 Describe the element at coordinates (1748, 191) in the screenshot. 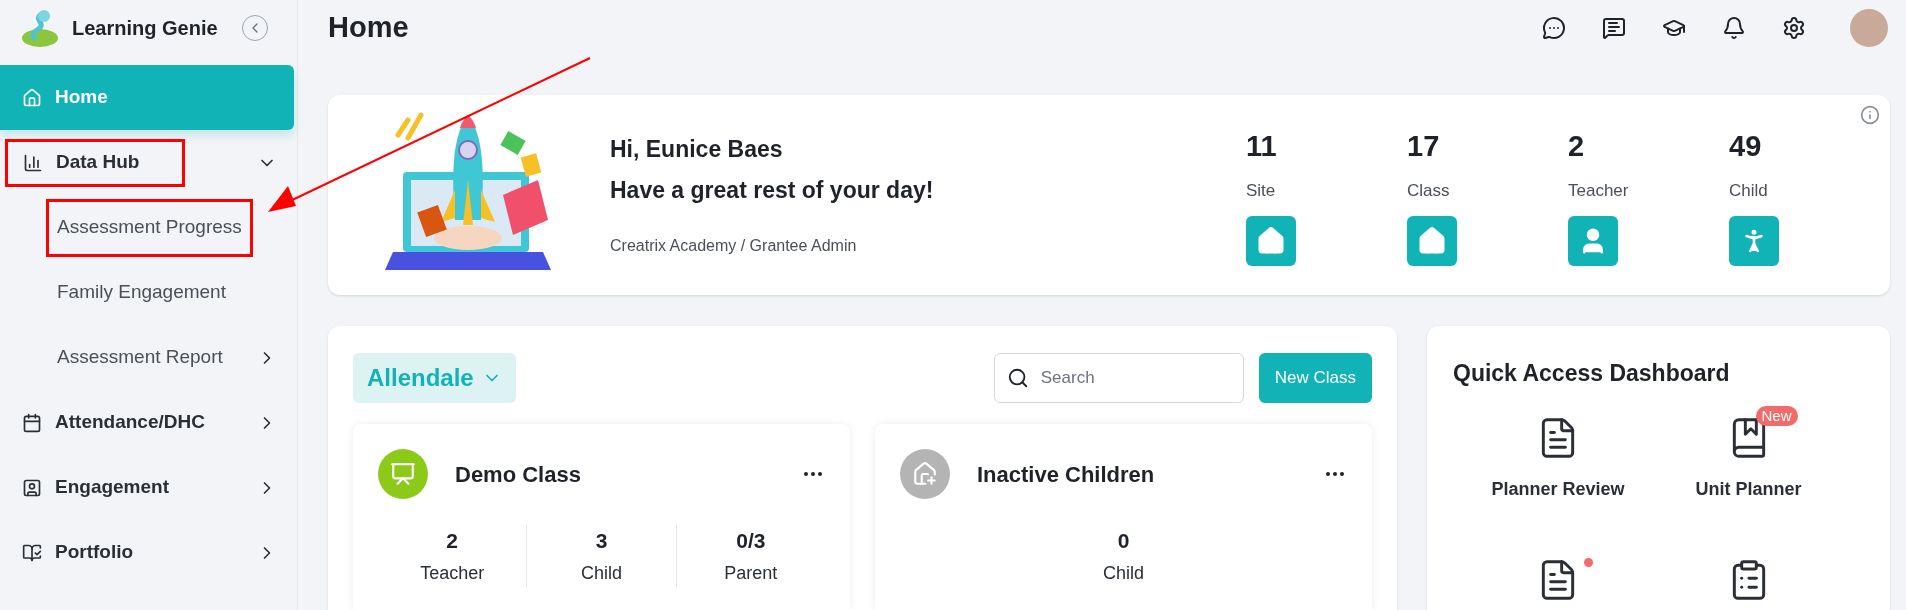

I see `stat-label: Child` at that location.